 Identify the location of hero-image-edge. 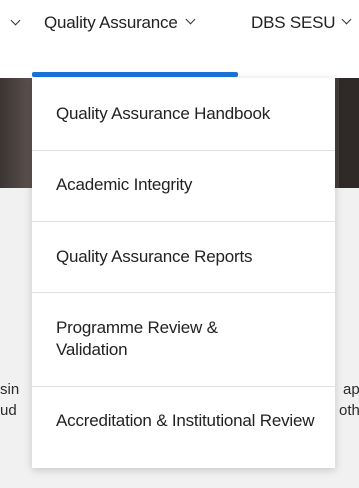
(349, 133).